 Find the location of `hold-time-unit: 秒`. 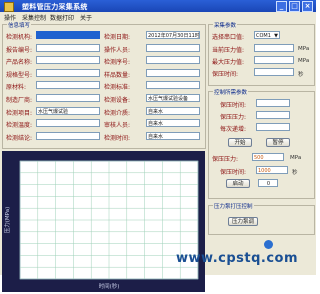

hold-time-unit: 秒 is located at coordinates (295, 173).